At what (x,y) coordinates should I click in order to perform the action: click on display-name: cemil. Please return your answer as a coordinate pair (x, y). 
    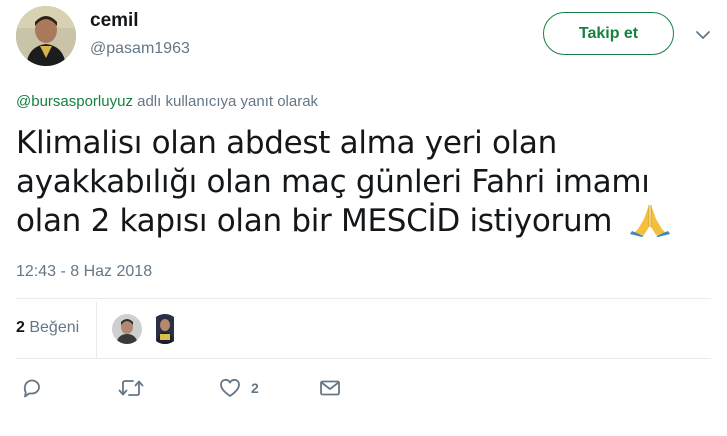
    Looking at the image, I should click on (114, 21).